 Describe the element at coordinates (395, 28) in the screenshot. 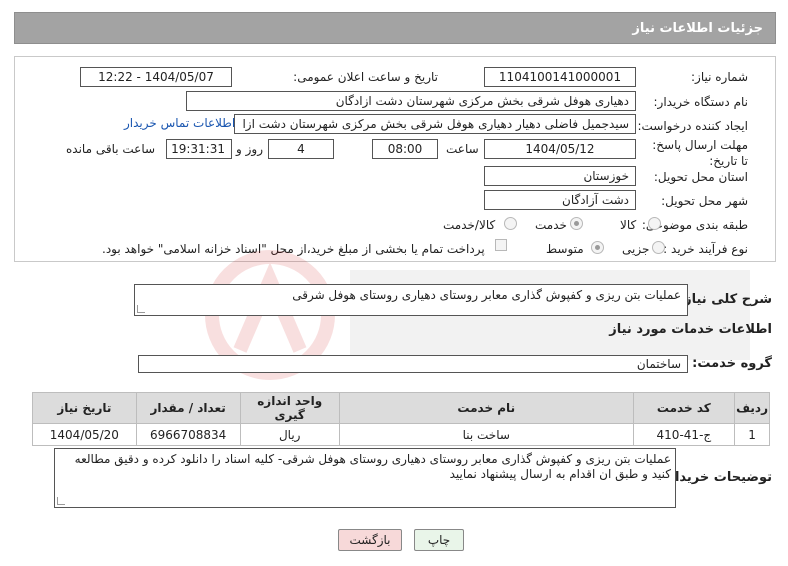

I see `page-title-bar: جزئیات اطلاعات نیاز` at that location.